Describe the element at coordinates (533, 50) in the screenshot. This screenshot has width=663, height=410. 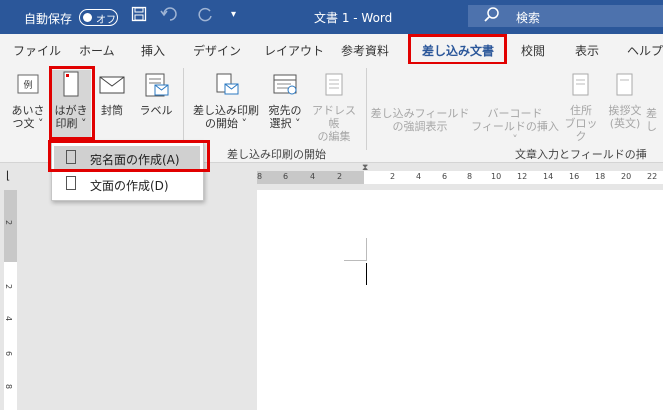
I see `tab-review: 校閲` at that location.